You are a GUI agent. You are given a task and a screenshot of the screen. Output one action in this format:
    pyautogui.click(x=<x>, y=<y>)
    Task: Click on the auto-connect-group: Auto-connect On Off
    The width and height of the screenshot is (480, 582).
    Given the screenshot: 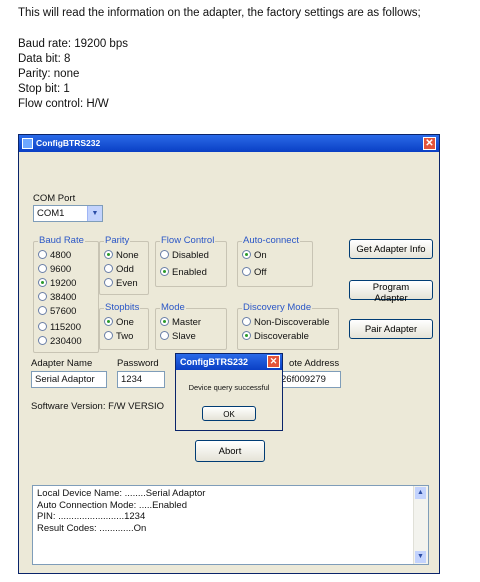 What is the action you would take?
    pyautogui.click(x=275, y=261)
    